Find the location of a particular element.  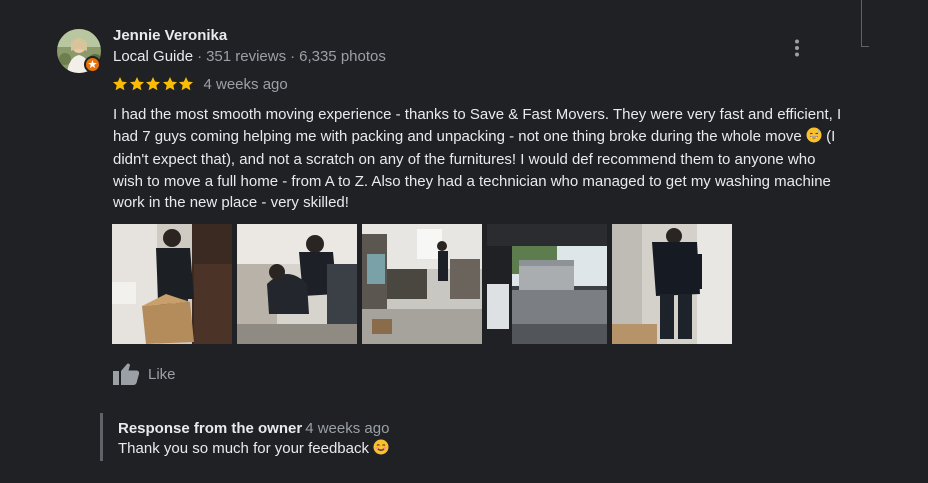

like-label: Like is located at coordinates (162, 374).